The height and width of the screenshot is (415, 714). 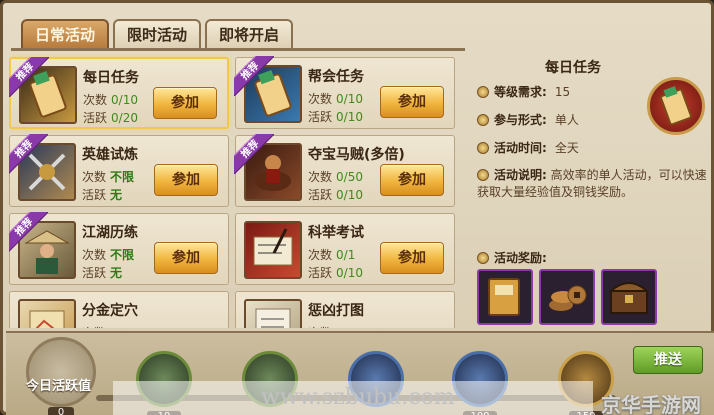 I want to click on active-row: 活跃 0/20, so click(x=110, y=118).